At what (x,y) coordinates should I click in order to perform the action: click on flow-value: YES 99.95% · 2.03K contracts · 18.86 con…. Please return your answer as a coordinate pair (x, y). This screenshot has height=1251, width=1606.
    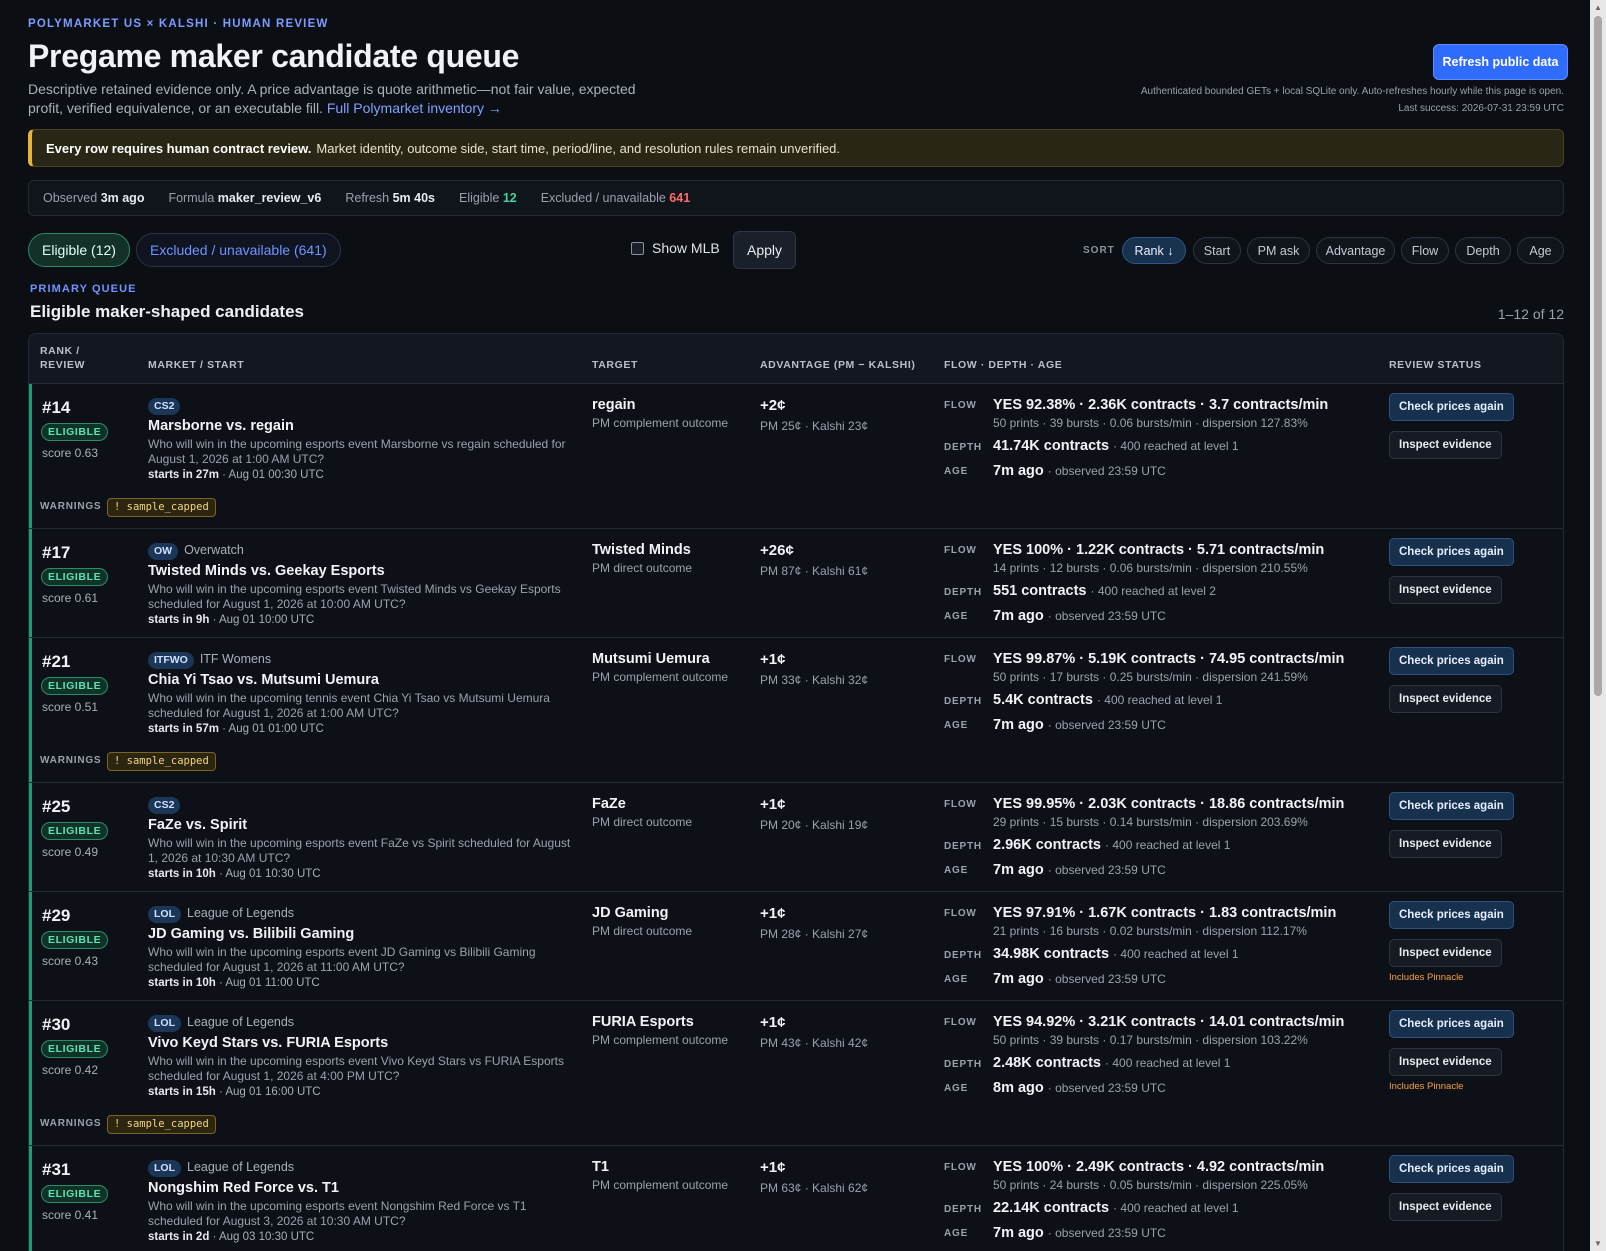
    Looking at the image, I should click on (1169, 804).